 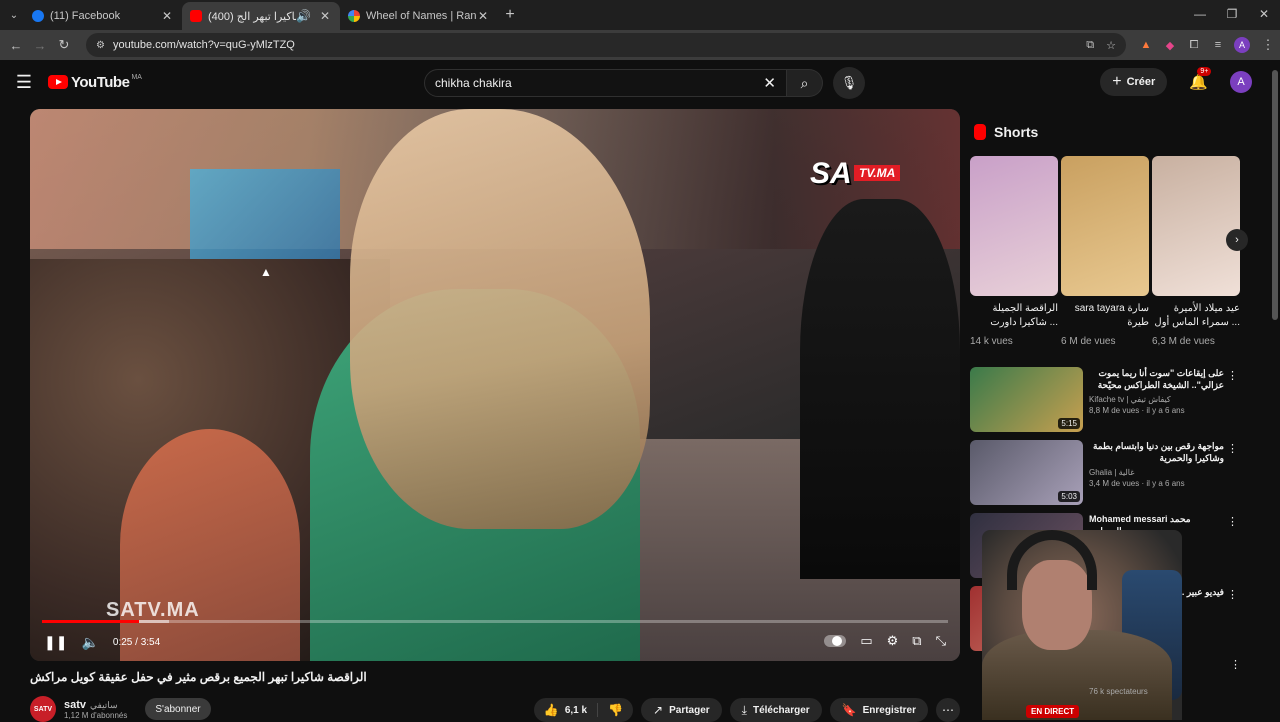 I want to click on shorts-icon, so click(x=980, y=132).